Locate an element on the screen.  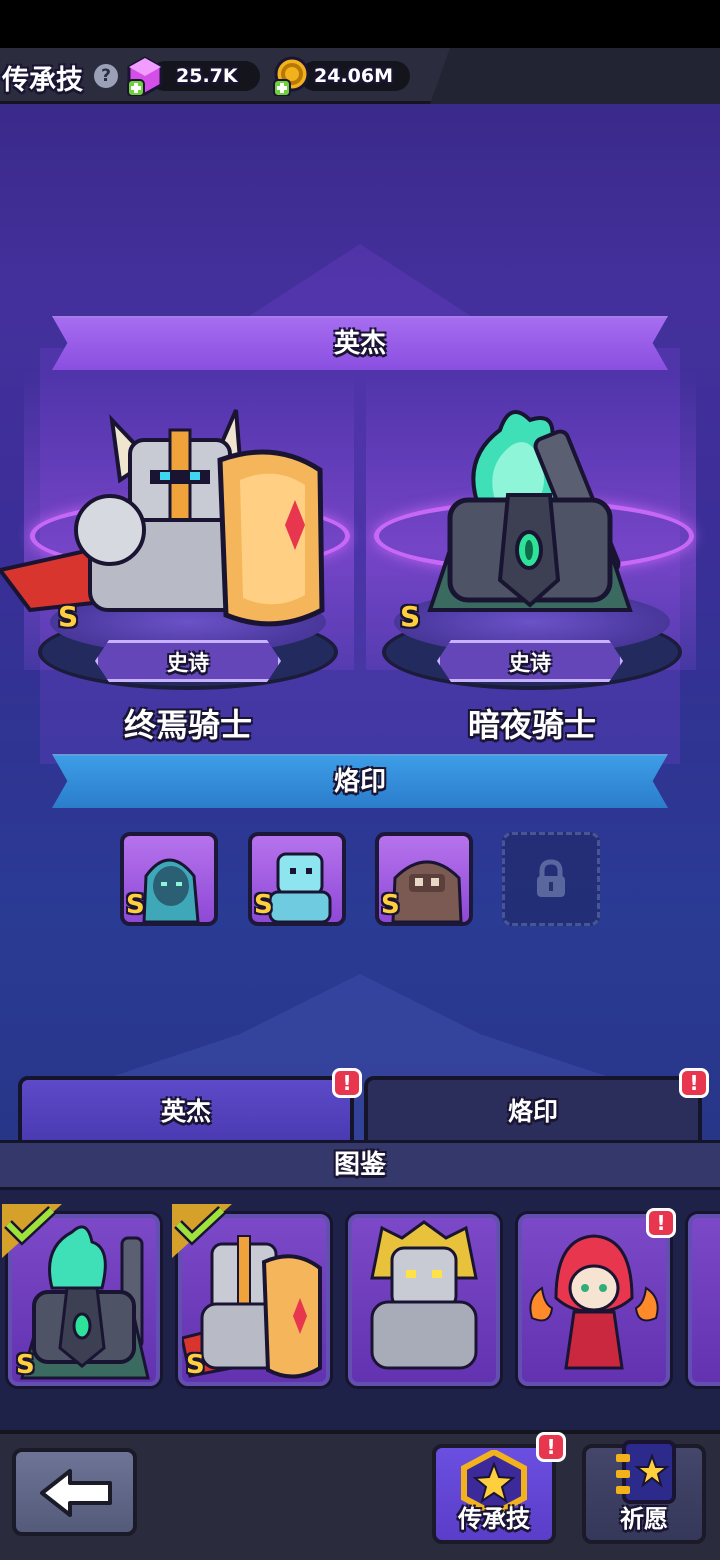
codex-card-grade-1: S is located at coordinates (25, 1365).